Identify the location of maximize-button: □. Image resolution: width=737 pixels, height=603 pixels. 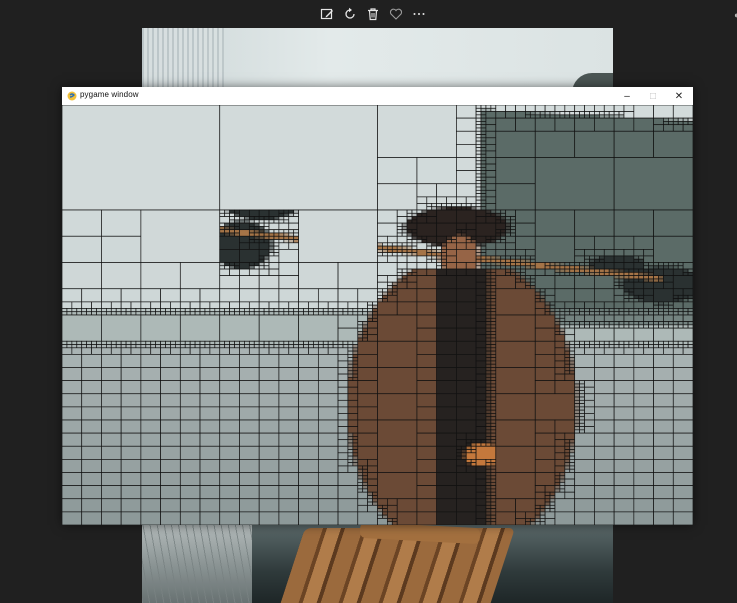
(653, 96).